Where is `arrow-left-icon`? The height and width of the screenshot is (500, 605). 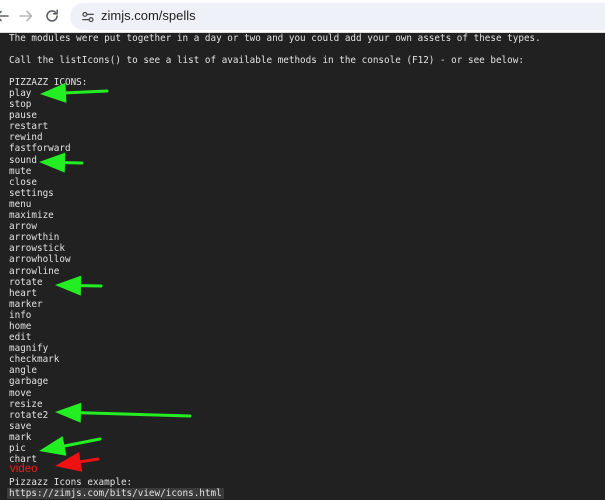
arrow-left-icon is located at coordinates (4, 16).